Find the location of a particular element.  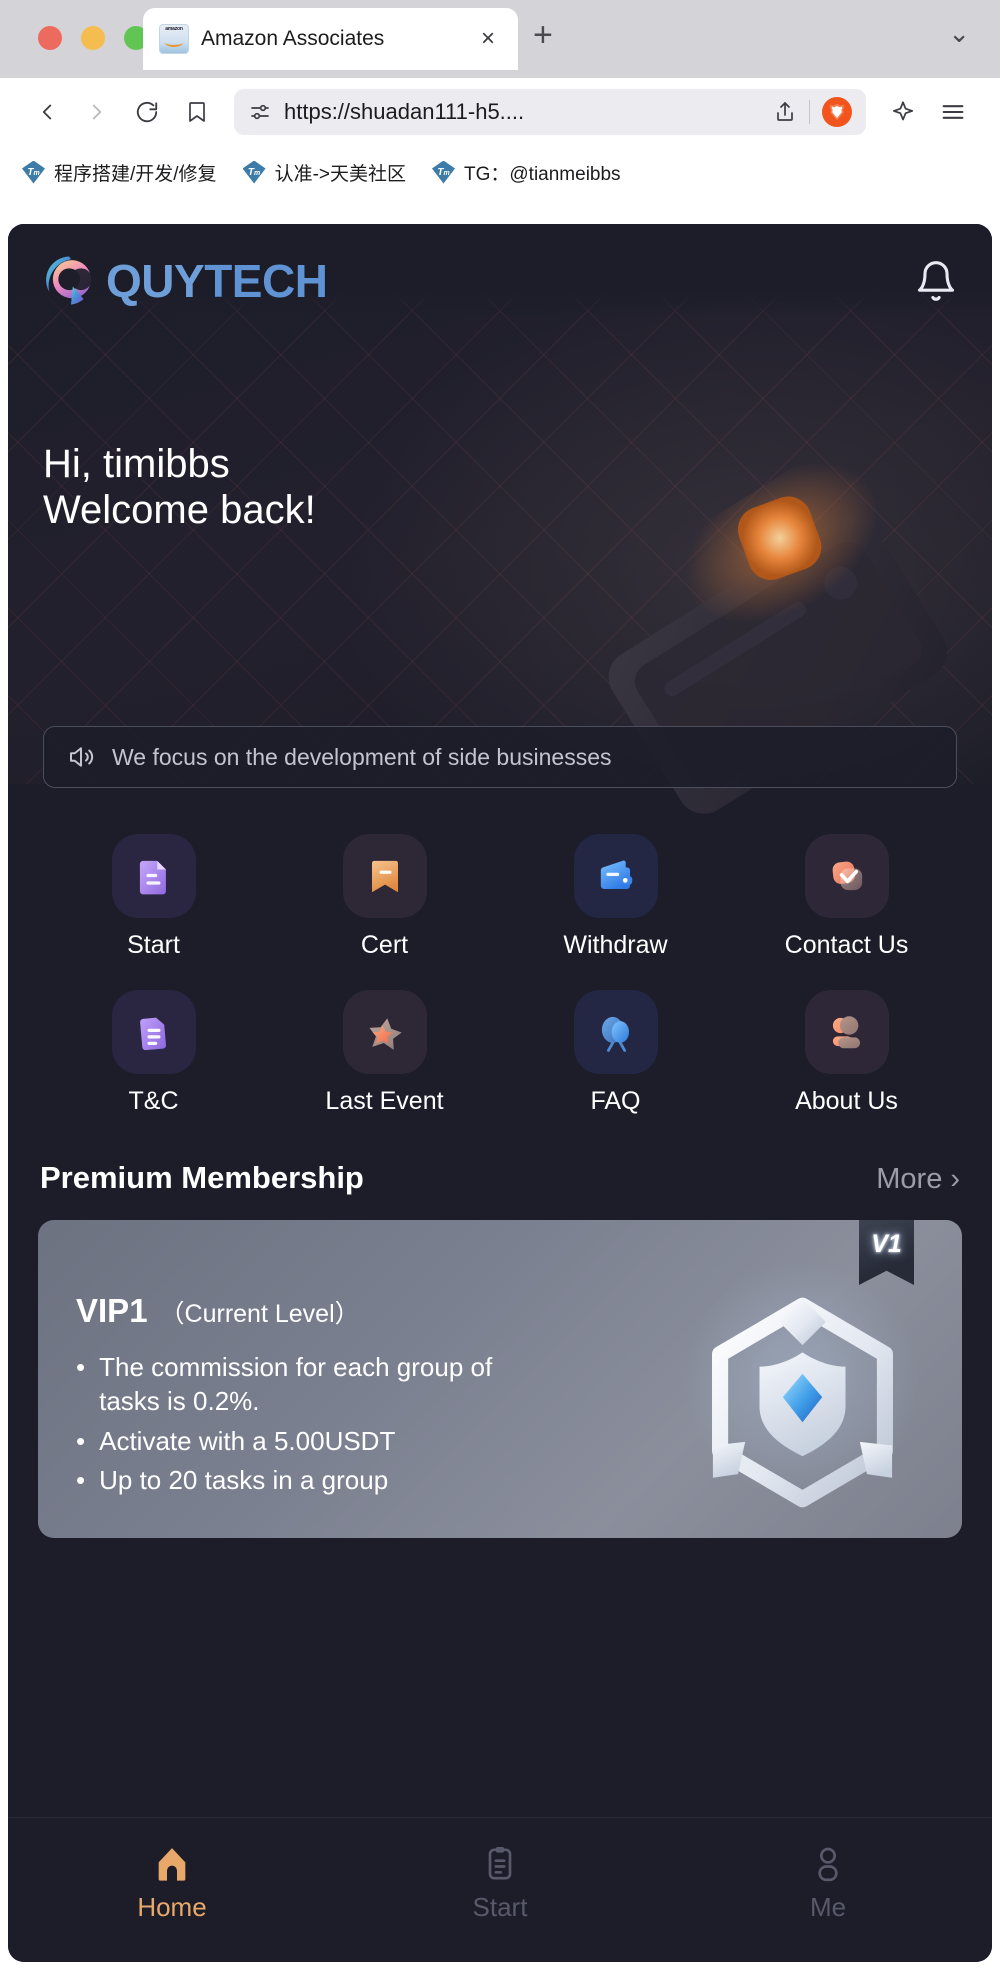

amazon-icon is located at coordinates (174, 39).